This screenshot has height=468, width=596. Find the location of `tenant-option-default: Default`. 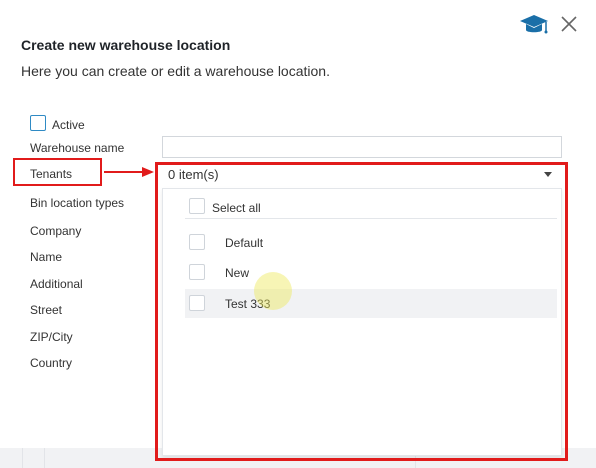

tenant-option-default: Default is located at coordinates (371, 242).